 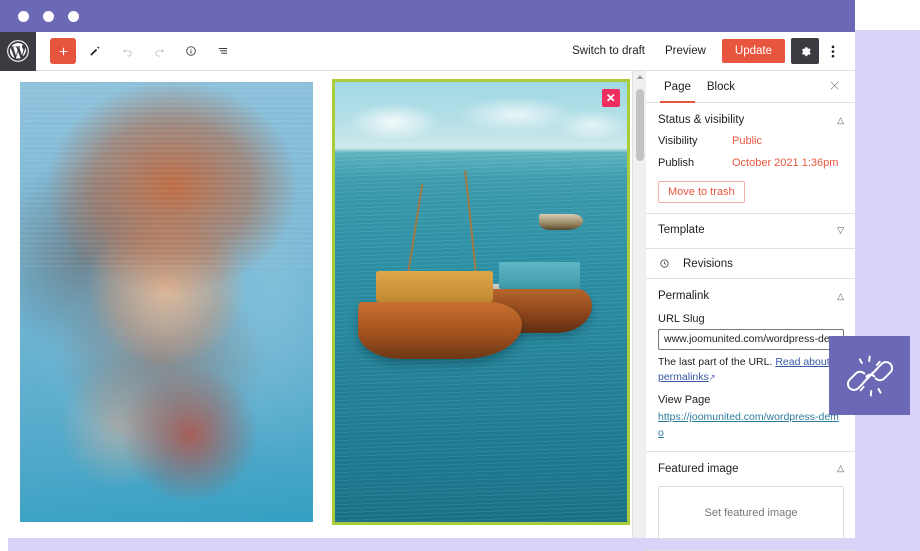 I want to click on main-boat-hull, so click(x=440, y=331).